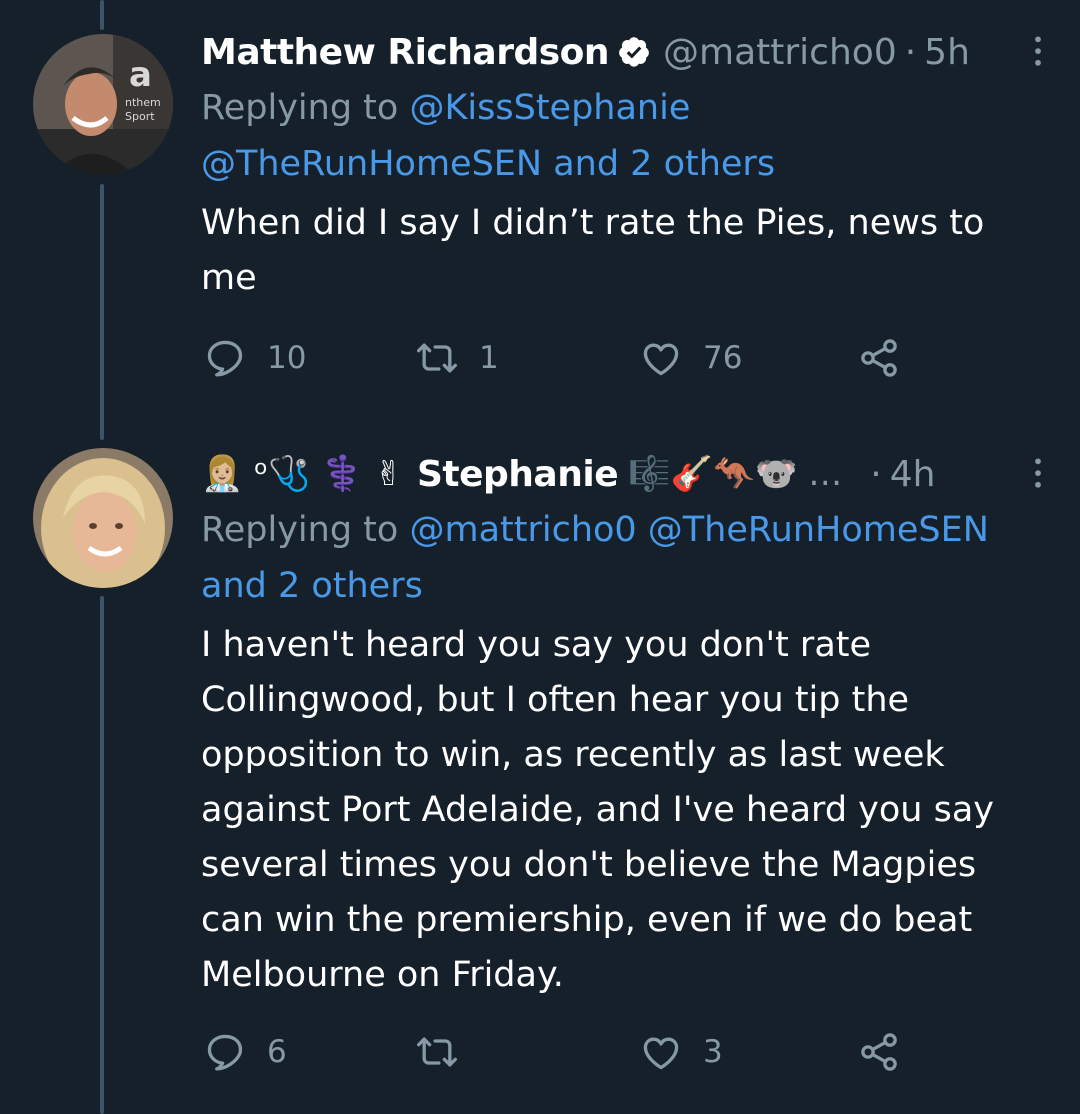  I want to click on reply-button: 10, so click(254, 358).